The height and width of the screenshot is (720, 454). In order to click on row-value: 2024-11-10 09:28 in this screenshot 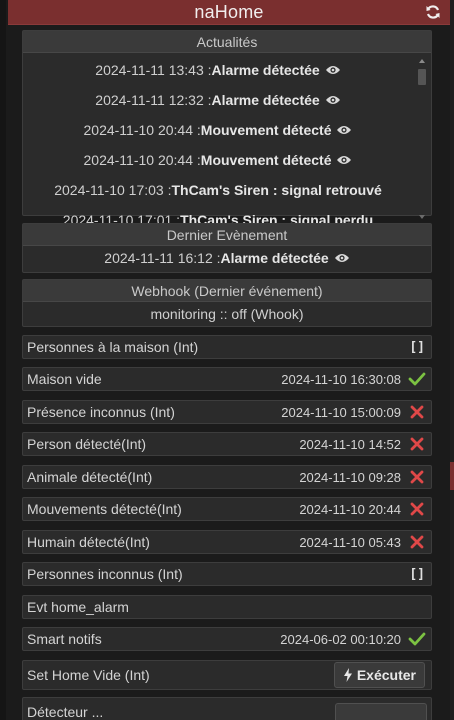, I will do `click(350, 477)`.